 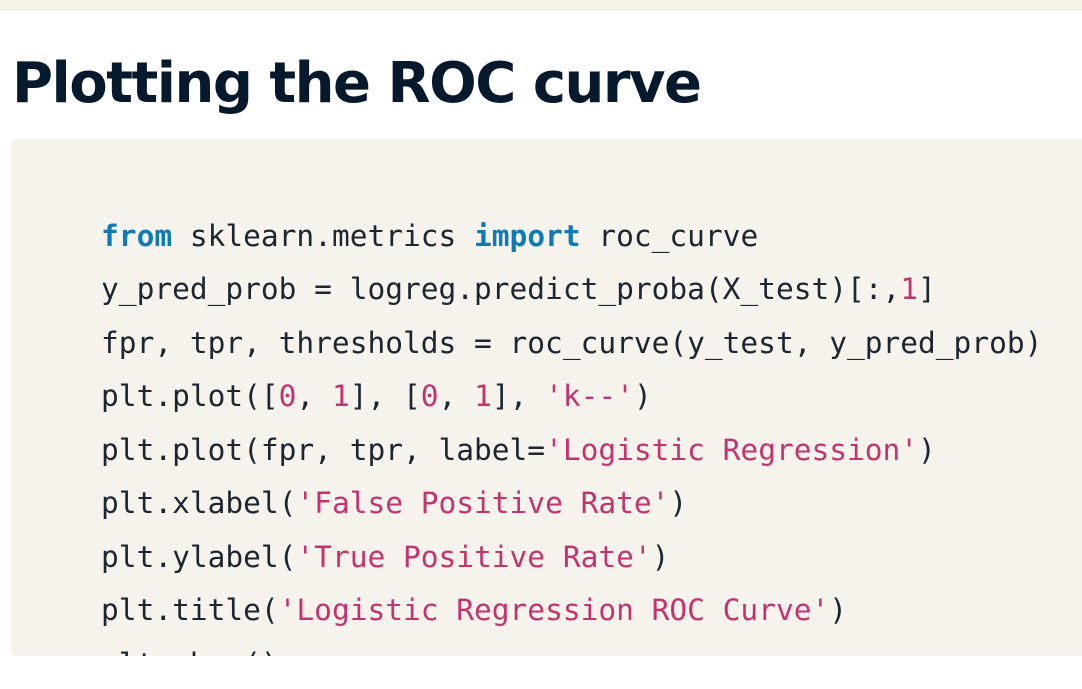 What do you see at coordinates (190, 396) in the screenshot?
I see `code-token: plt.plot([` at bounding box center [190, 396].